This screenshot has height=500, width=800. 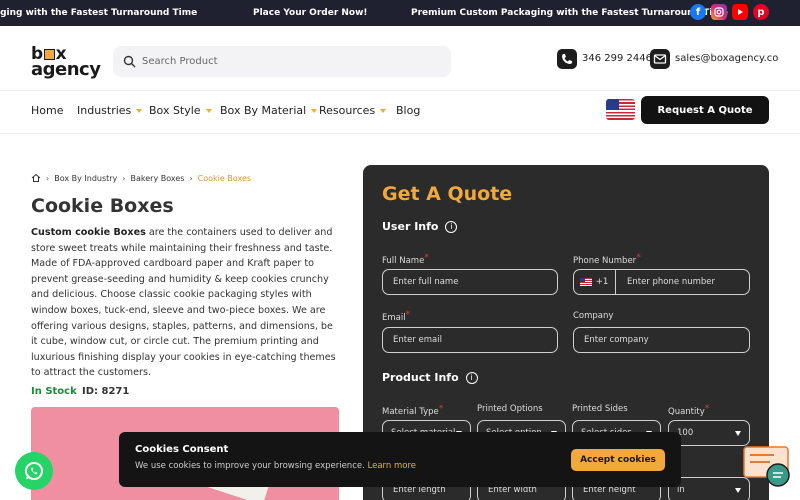 What do you see at coordinates (182, 449) in the screenshot?
I see `cookie-title: Cookies Consent` at bounding box center [182, 449].